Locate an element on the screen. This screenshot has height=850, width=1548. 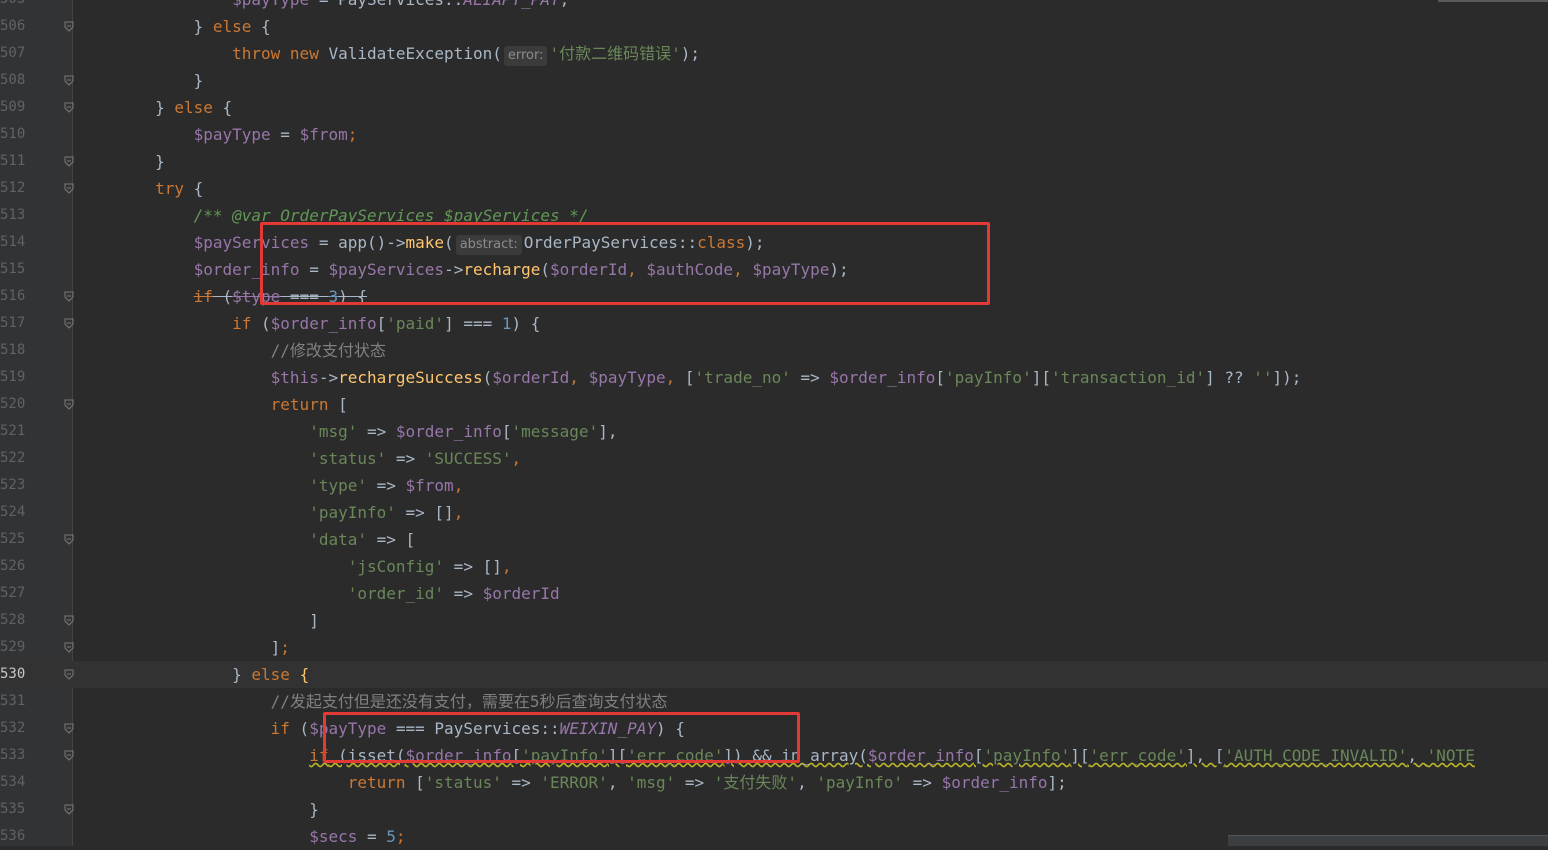
code-text: } else { is located at coordinates (155, 107).